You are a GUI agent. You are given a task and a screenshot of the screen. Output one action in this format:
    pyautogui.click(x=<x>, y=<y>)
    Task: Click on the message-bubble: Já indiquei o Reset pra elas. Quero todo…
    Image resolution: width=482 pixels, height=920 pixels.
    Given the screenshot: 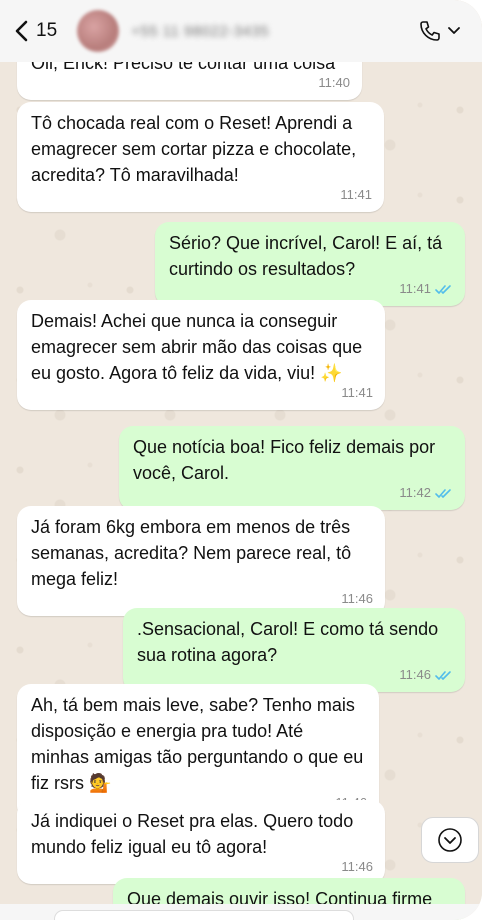 What is the action you would take?
    pyautogui.click(x=201, y=842)
    